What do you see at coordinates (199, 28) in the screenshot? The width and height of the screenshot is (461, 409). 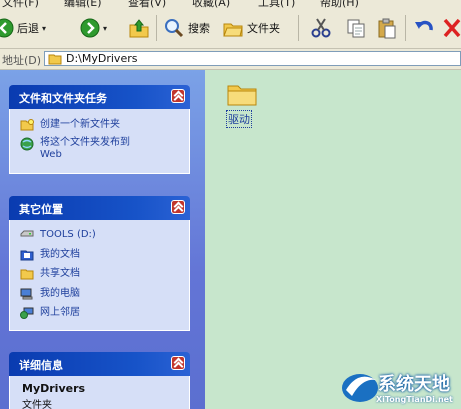 I see `search-label: 搜索` at bounding box center [199, 28].